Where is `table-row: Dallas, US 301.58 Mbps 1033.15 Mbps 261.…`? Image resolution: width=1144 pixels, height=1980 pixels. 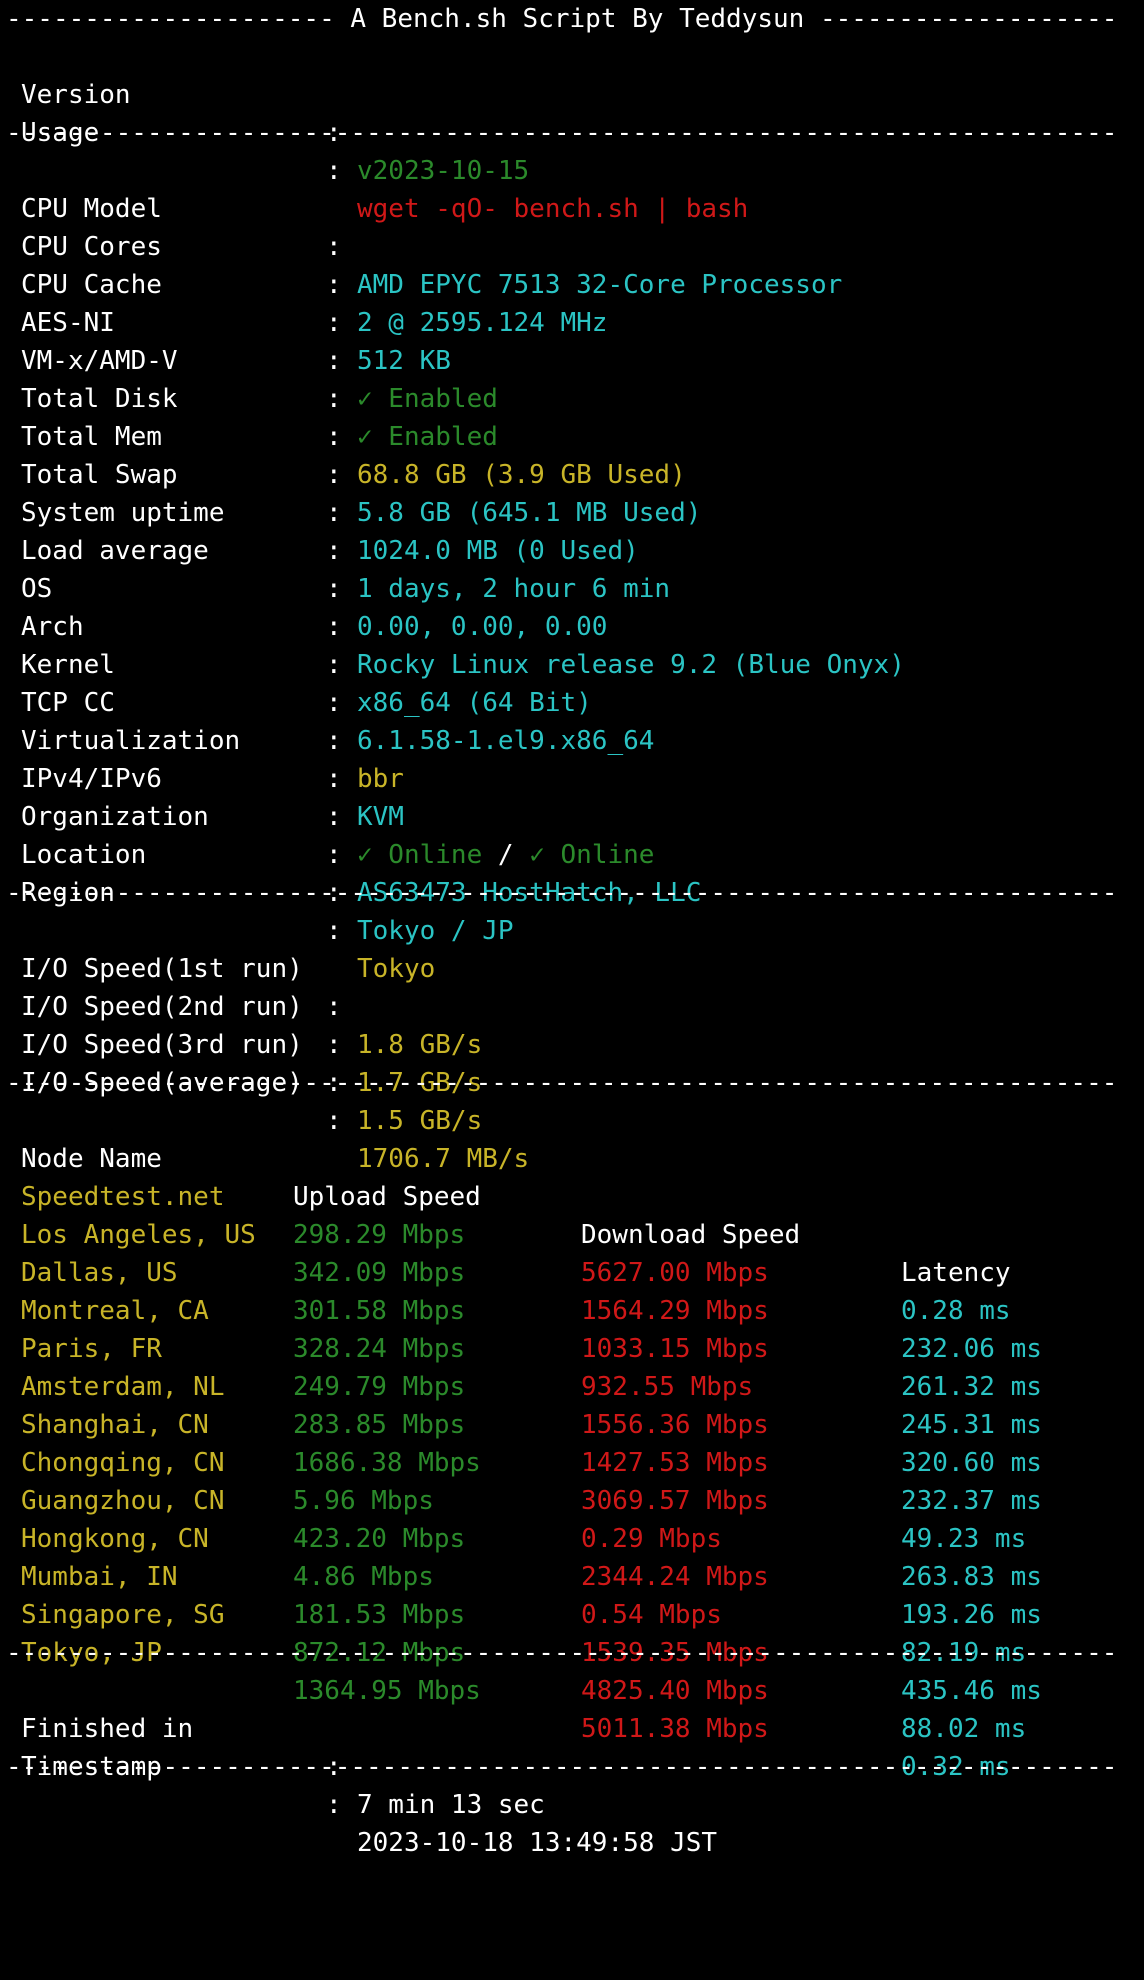 table-row: Dallas, US 301.58 Mbps 1033.15 Mbps 261.… is located at coordinates (572, 1309).